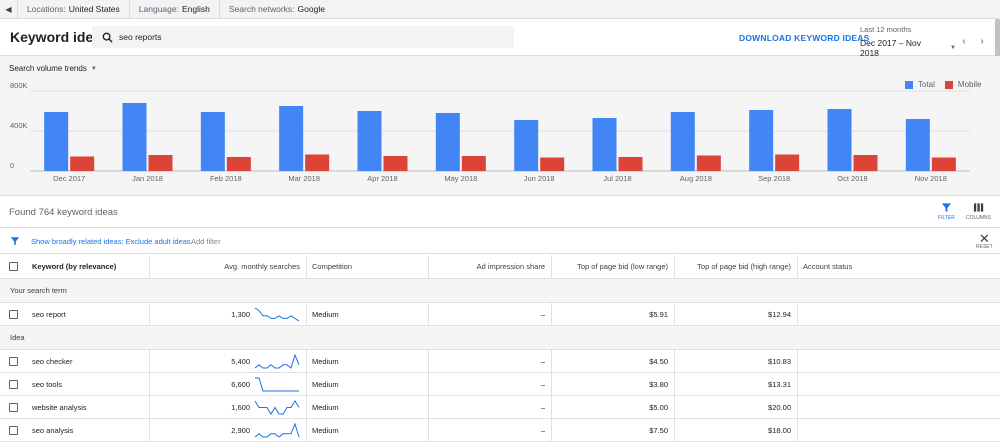 The image size is (1000, 442). Describe the element at coordinates (228, 314) in the screenshot. I see `avg-searches-cell: 1,300` at that location.